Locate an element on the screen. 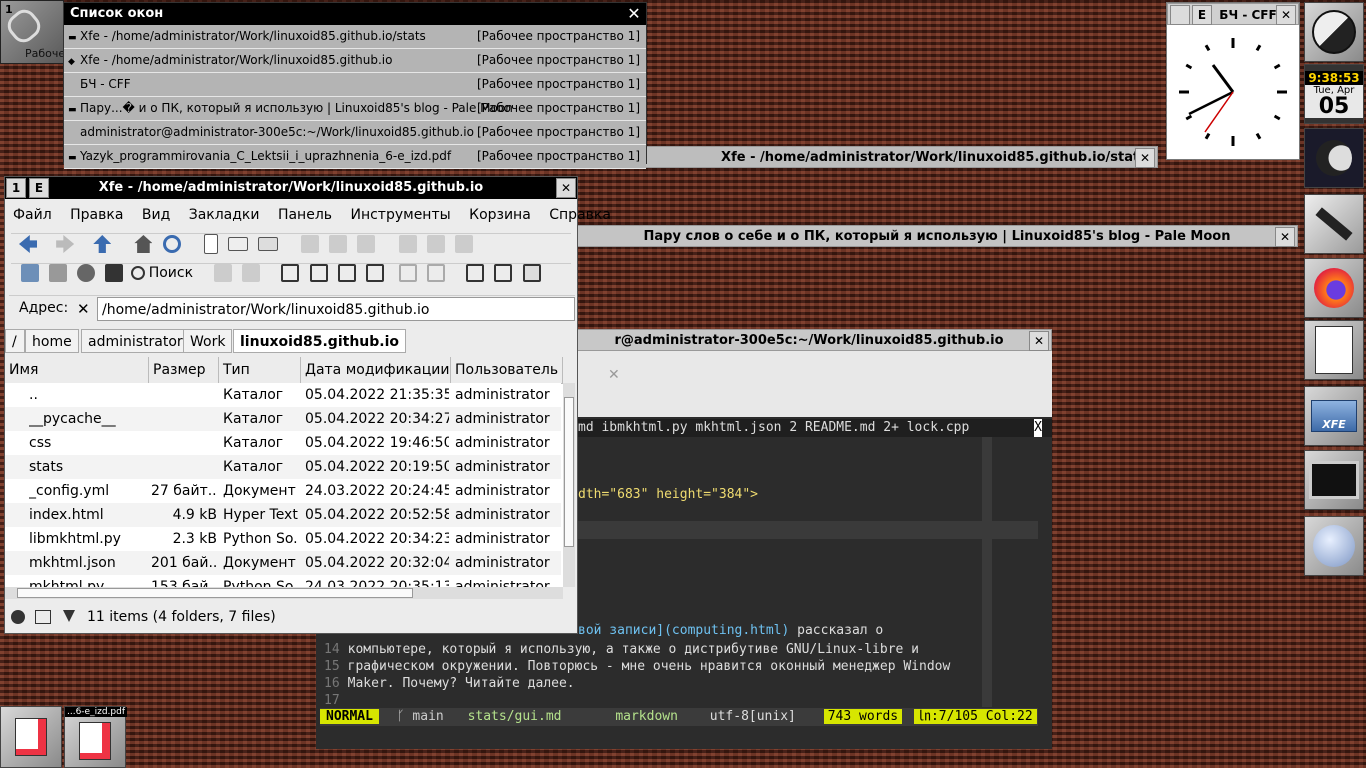 The width and height of the screenshot is (1366, 768). search-icon is located at coordinates (137, 273).